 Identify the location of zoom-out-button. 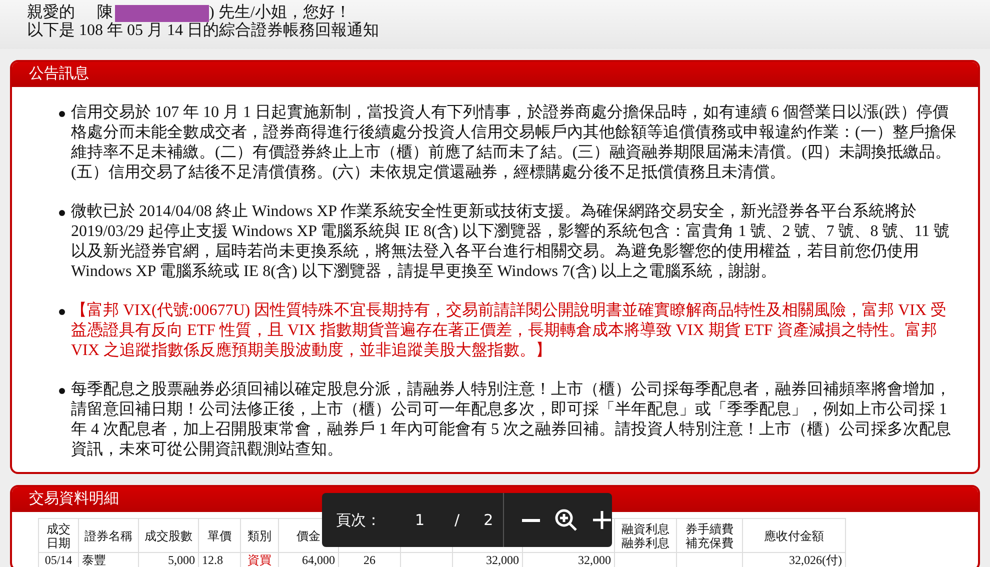
(531, 520).